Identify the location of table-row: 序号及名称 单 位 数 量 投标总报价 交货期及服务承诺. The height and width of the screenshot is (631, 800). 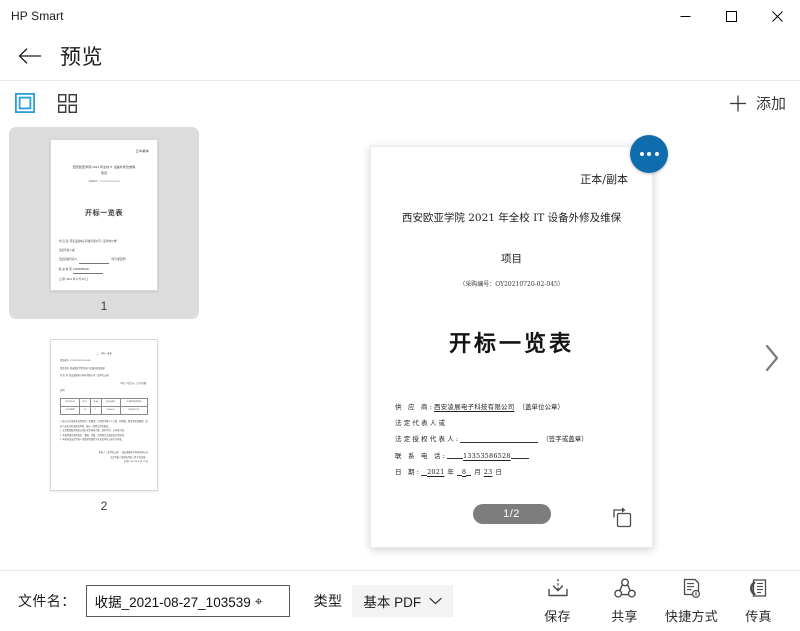
(104, 403).